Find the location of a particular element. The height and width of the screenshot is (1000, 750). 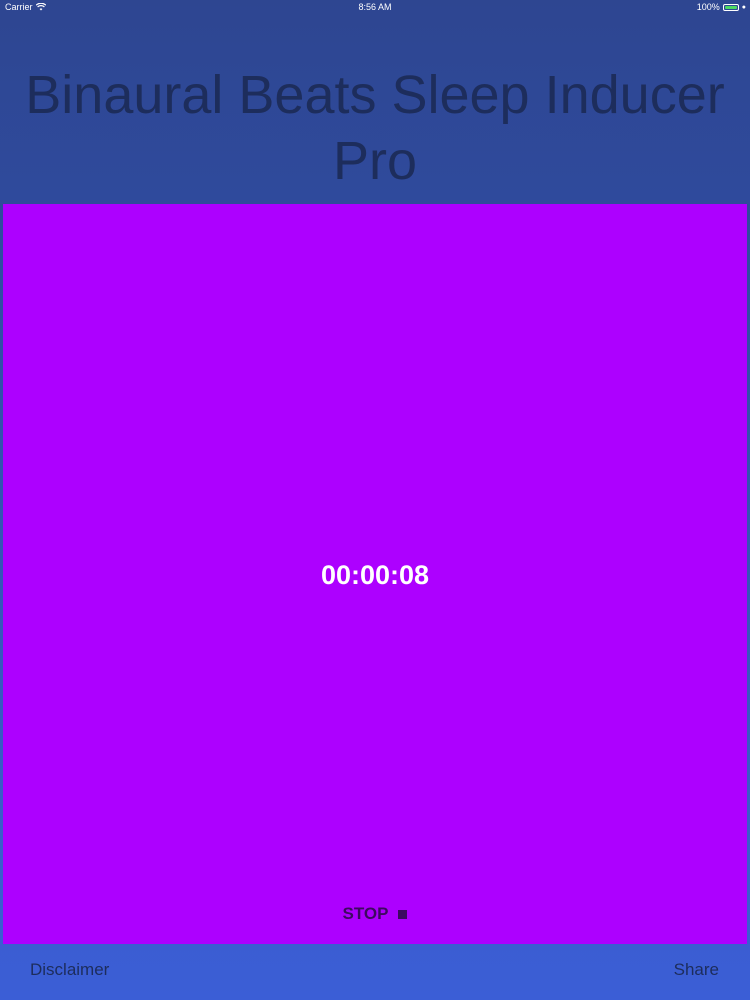

battery-icon is located at coordinates (730, 7).